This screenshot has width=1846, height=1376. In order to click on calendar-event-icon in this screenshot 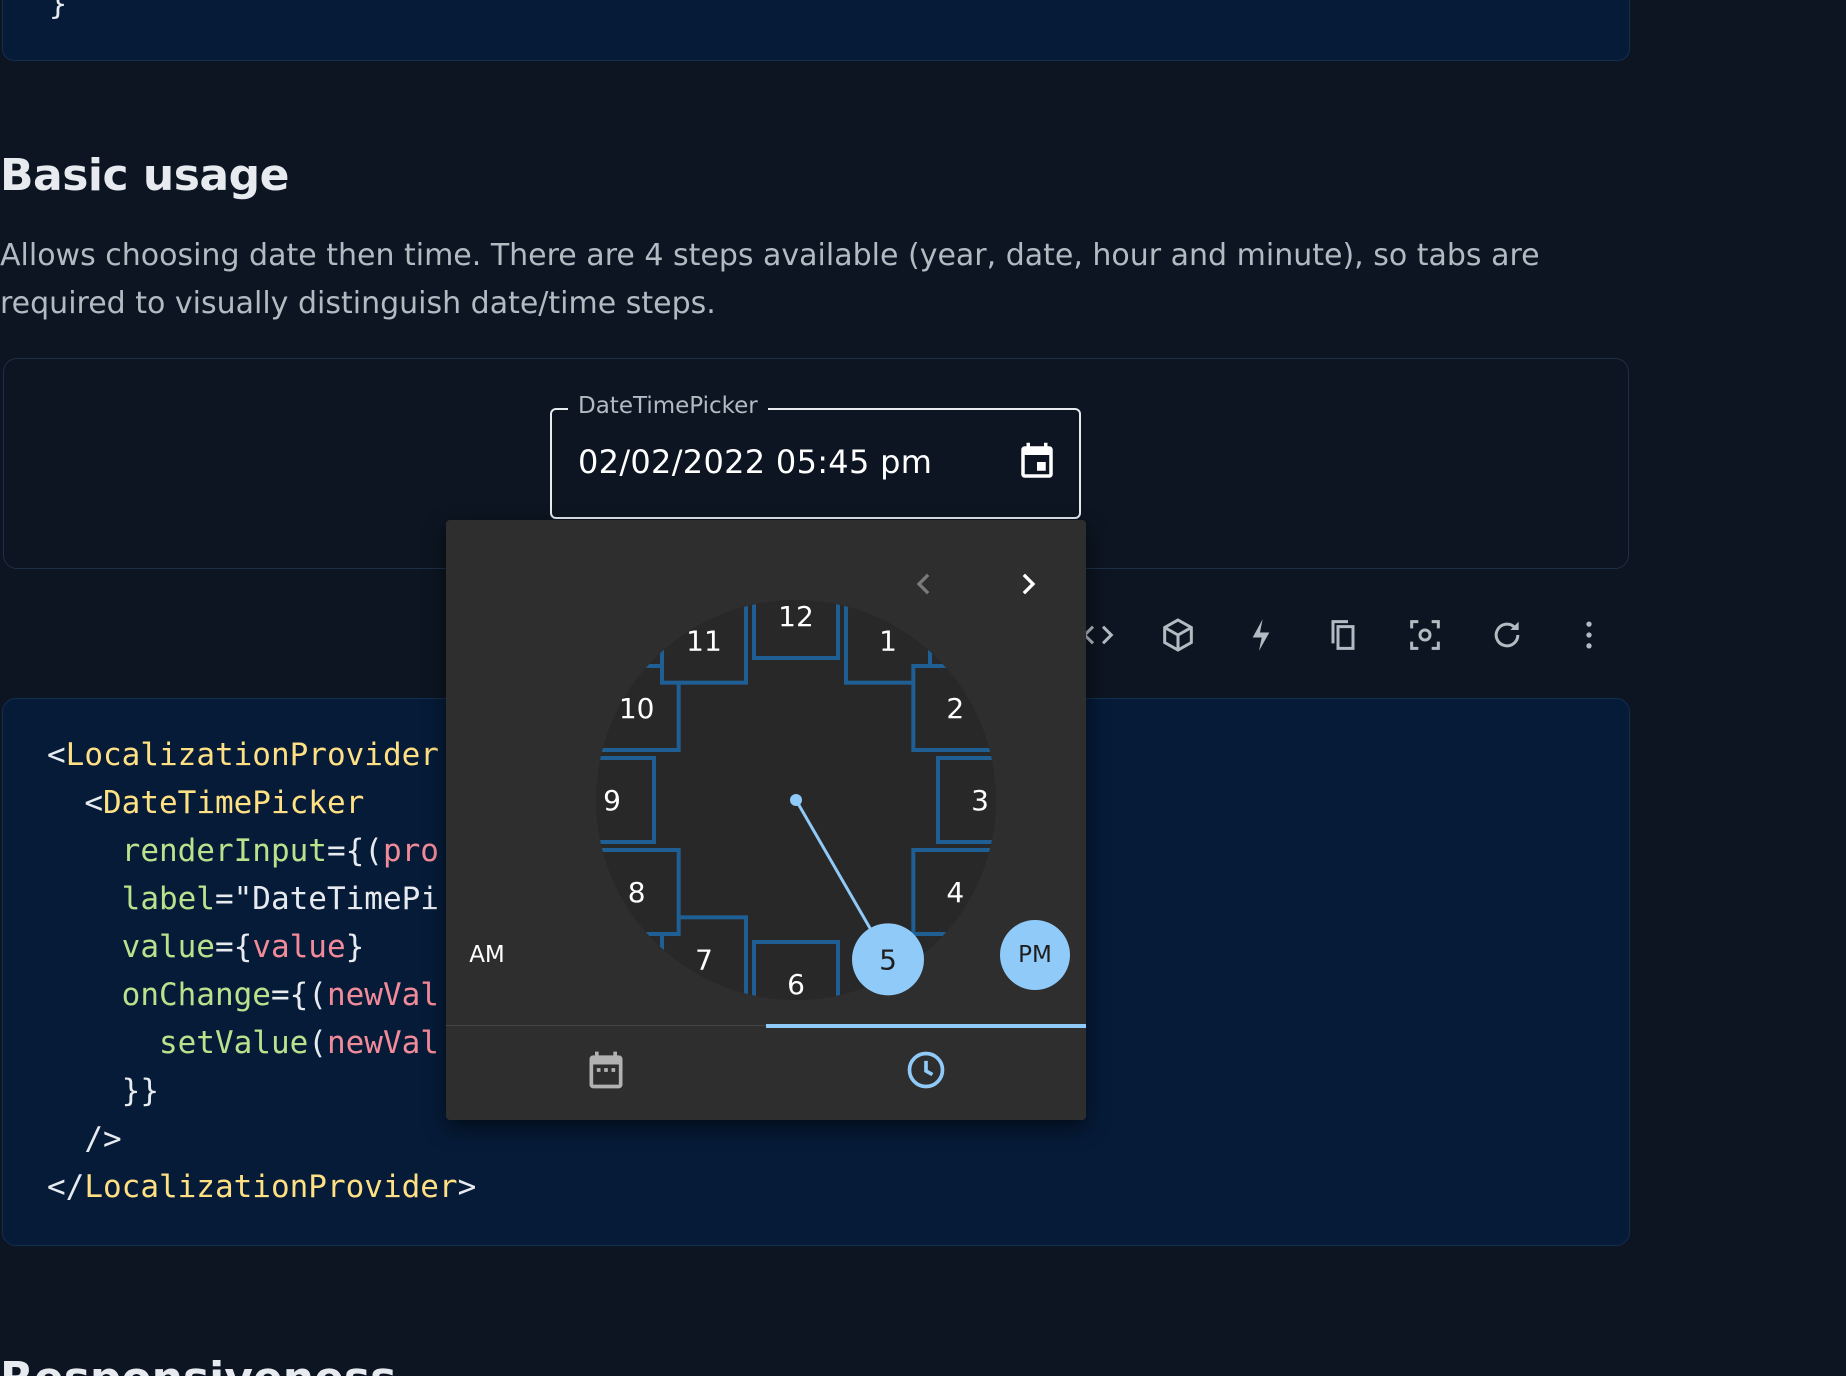, I will do `click(1037, 462)`.